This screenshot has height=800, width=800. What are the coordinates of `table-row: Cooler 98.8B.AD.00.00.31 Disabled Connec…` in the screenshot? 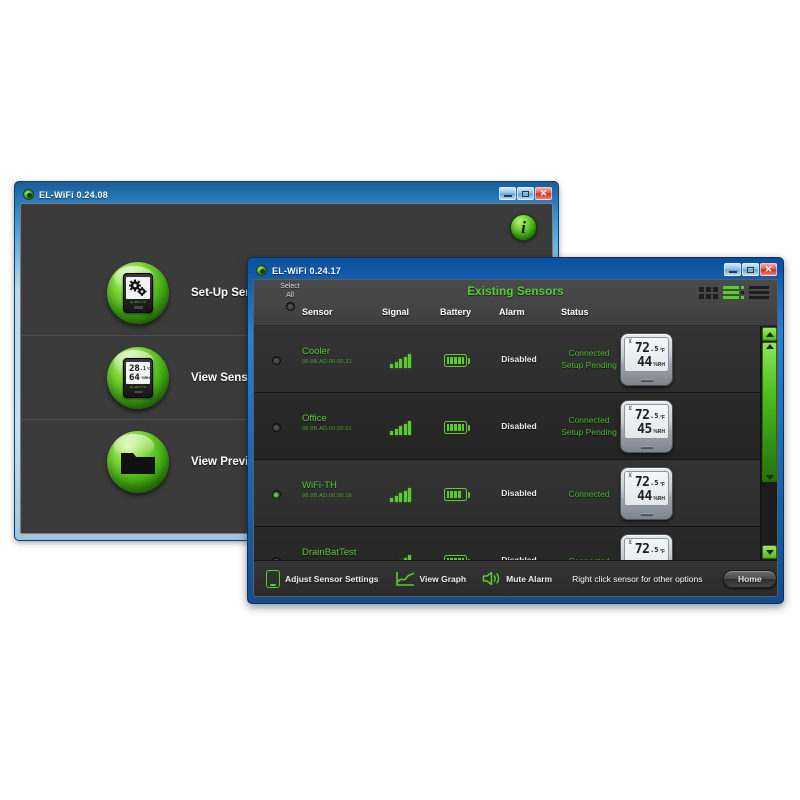 It's located at (507, 359).